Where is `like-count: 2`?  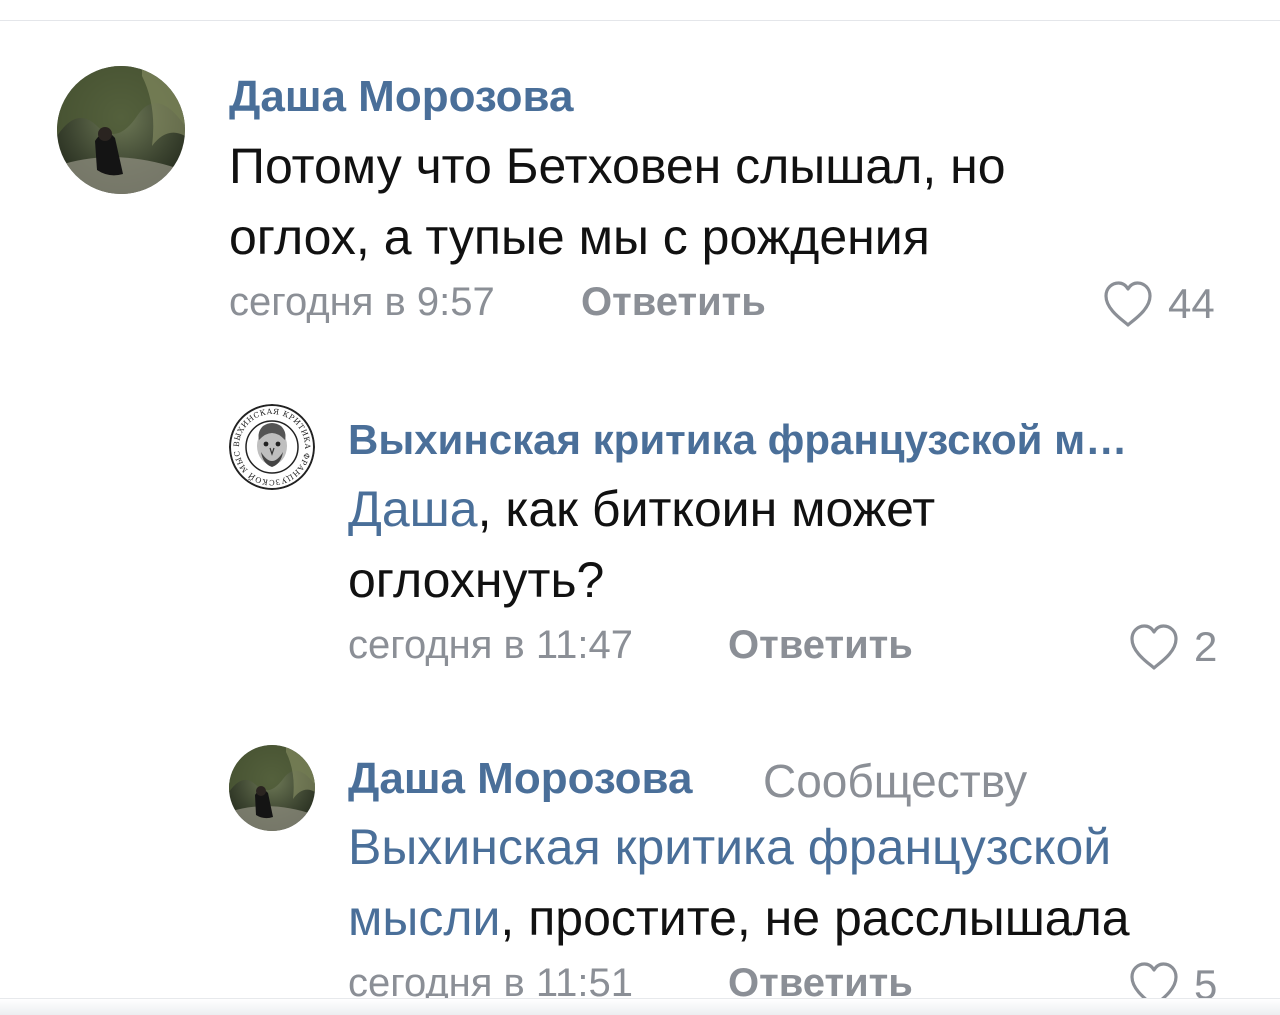 like-count: 2 is located at coordinates (1206, 646).